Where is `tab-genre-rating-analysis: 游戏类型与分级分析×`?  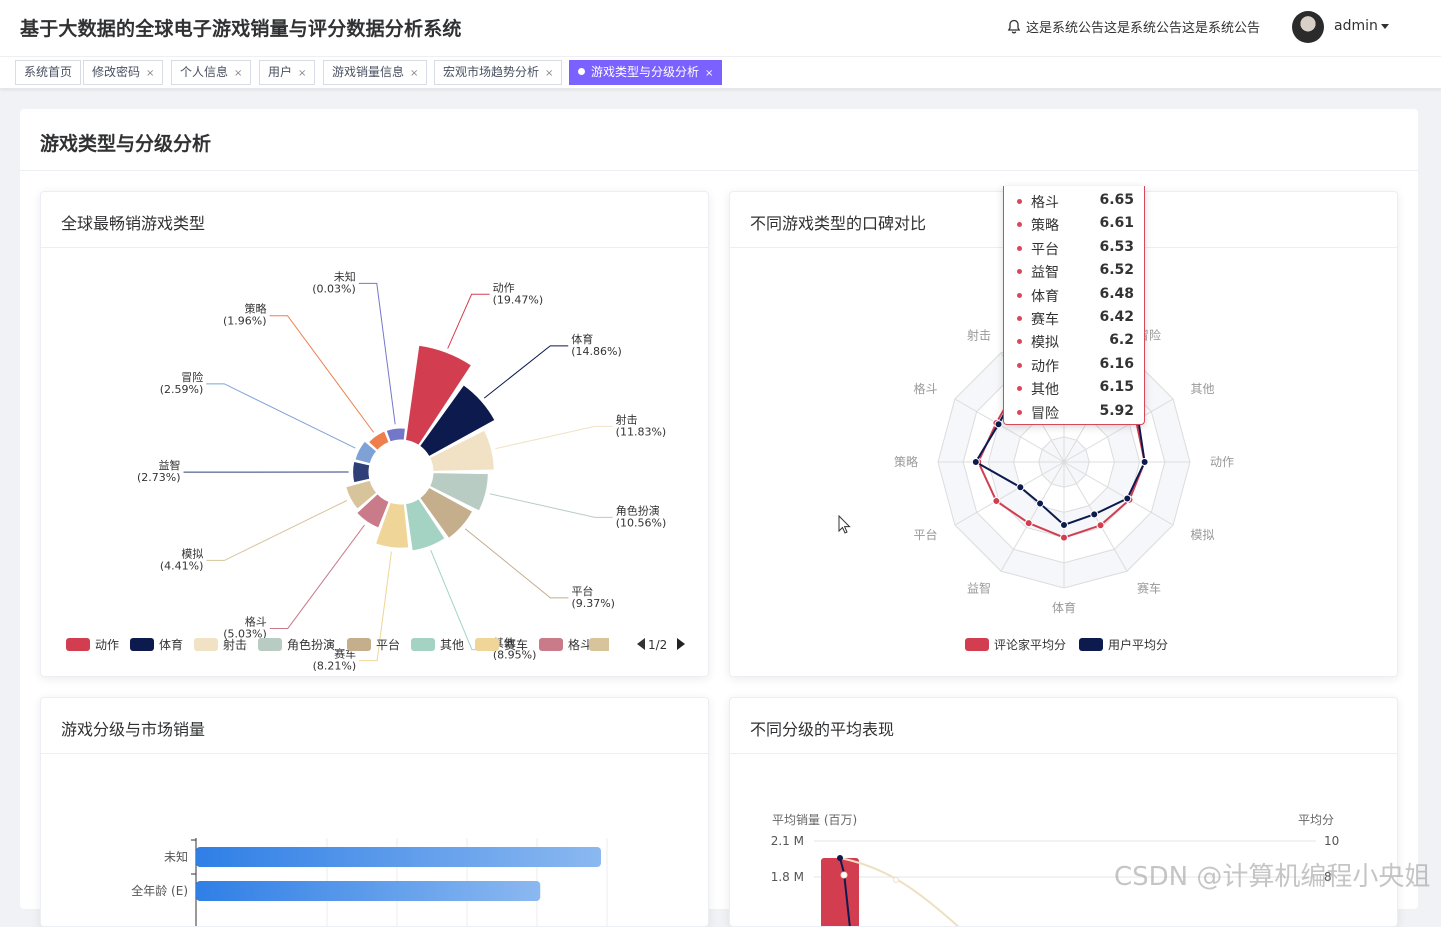
tab-genre-rating-analysis: 游戏类型与分级分析× is located at coordinates (645, 72).